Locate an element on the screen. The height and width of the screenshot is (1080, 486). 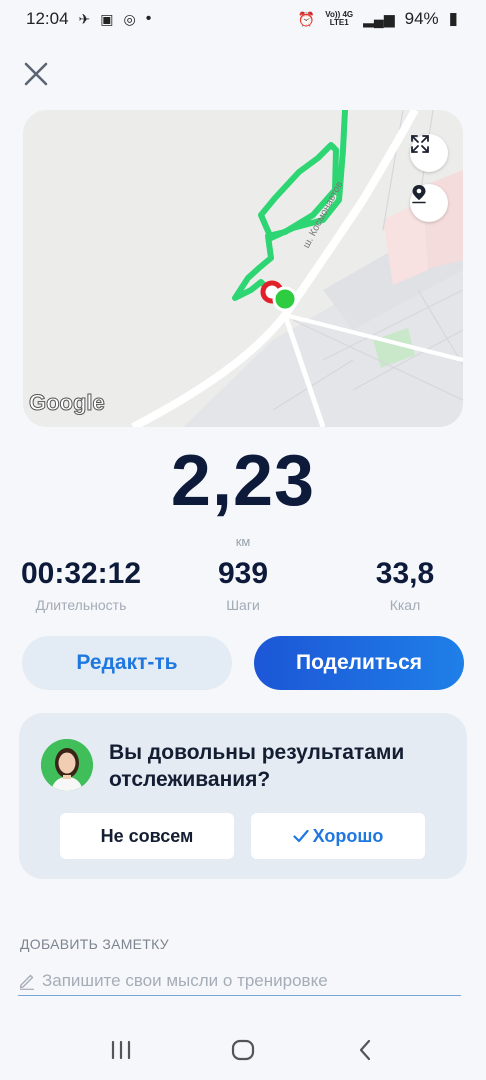
coach-avatar-icon is located at coordinates (67, 765).